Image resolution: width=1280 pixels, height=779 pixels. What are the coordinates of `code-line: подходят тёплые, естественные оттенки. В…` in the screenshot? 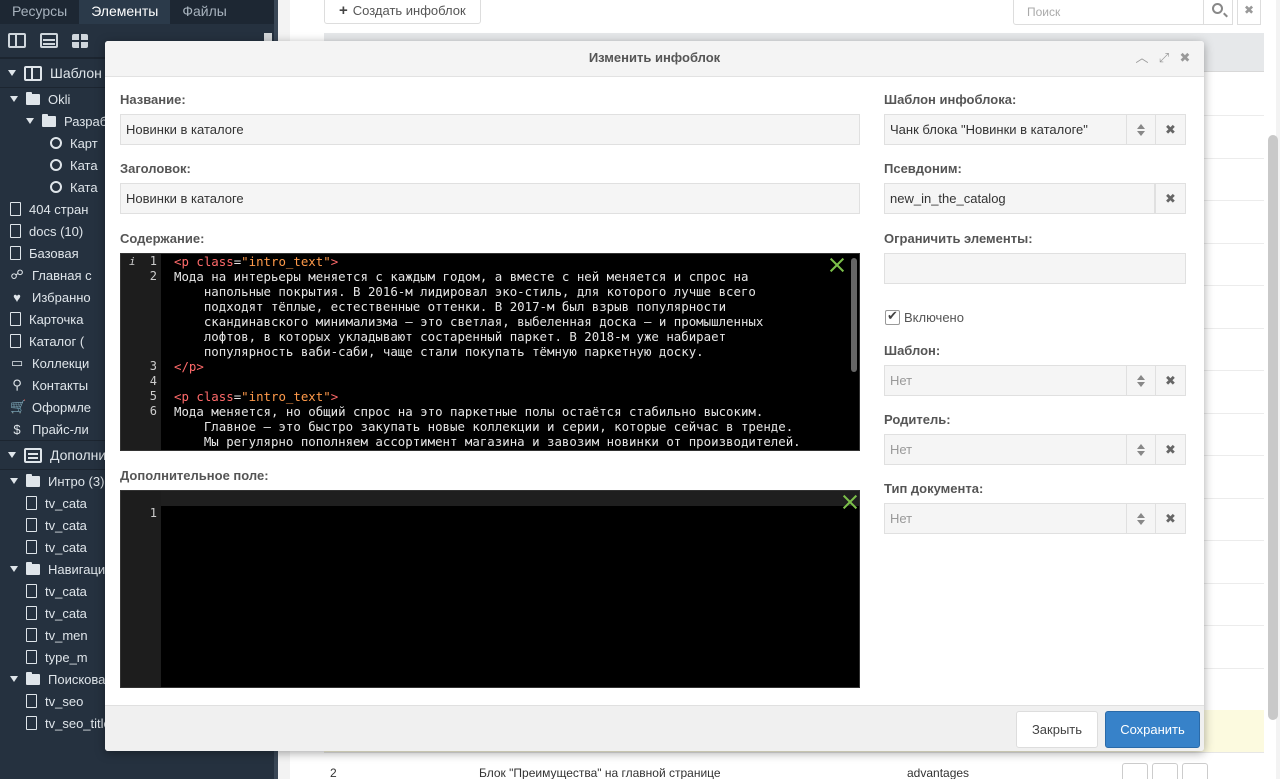 It's located at (490, 306).